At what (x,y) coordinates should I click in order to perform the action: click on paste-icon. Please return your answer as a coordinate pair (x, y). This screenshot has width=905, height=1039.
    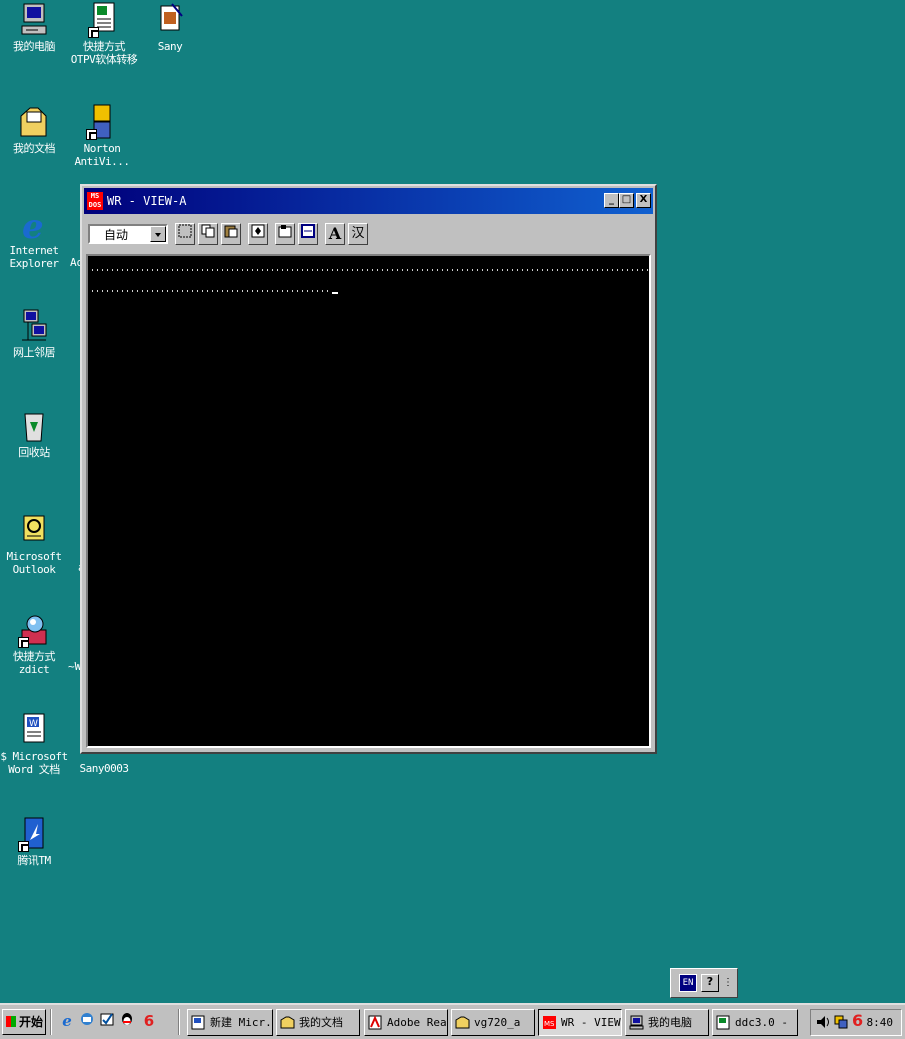
    Looking at the image, I should click on (231, 231).